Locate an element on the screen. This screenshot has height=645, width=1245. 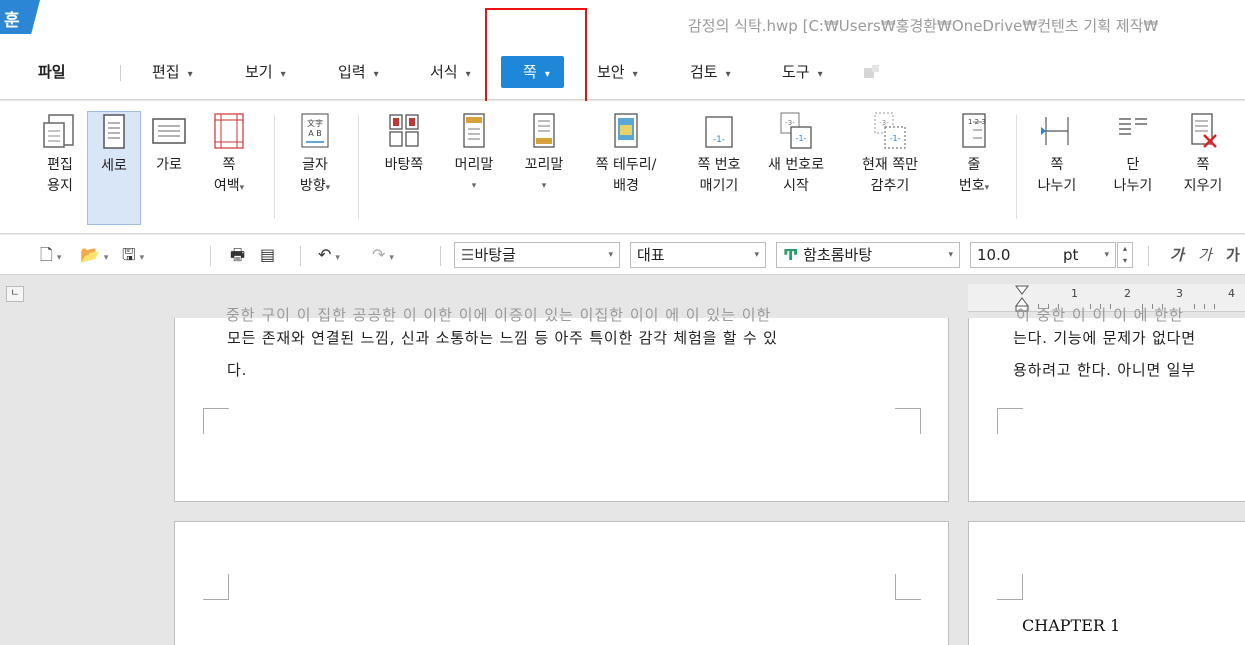
menu-format: 서식 ▾ is located at coordinates (450, 72).